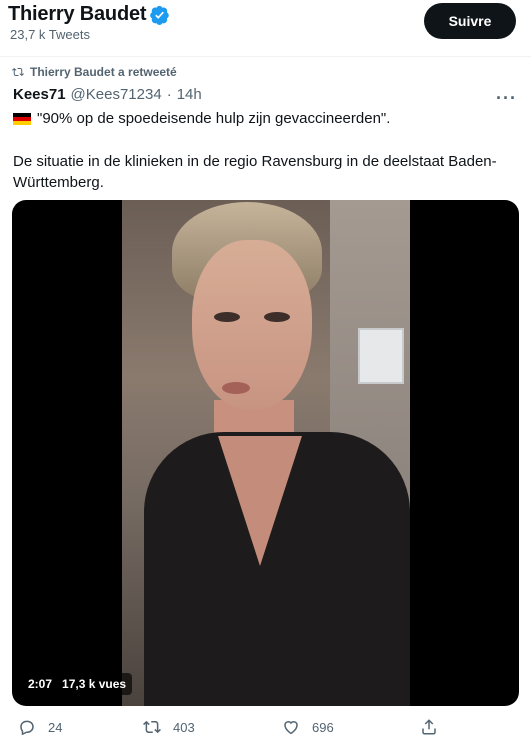  What do you see at coordinates (40, 727) in the screenshot?
I see `reply-button: 24` at bounding box center [40, 727].